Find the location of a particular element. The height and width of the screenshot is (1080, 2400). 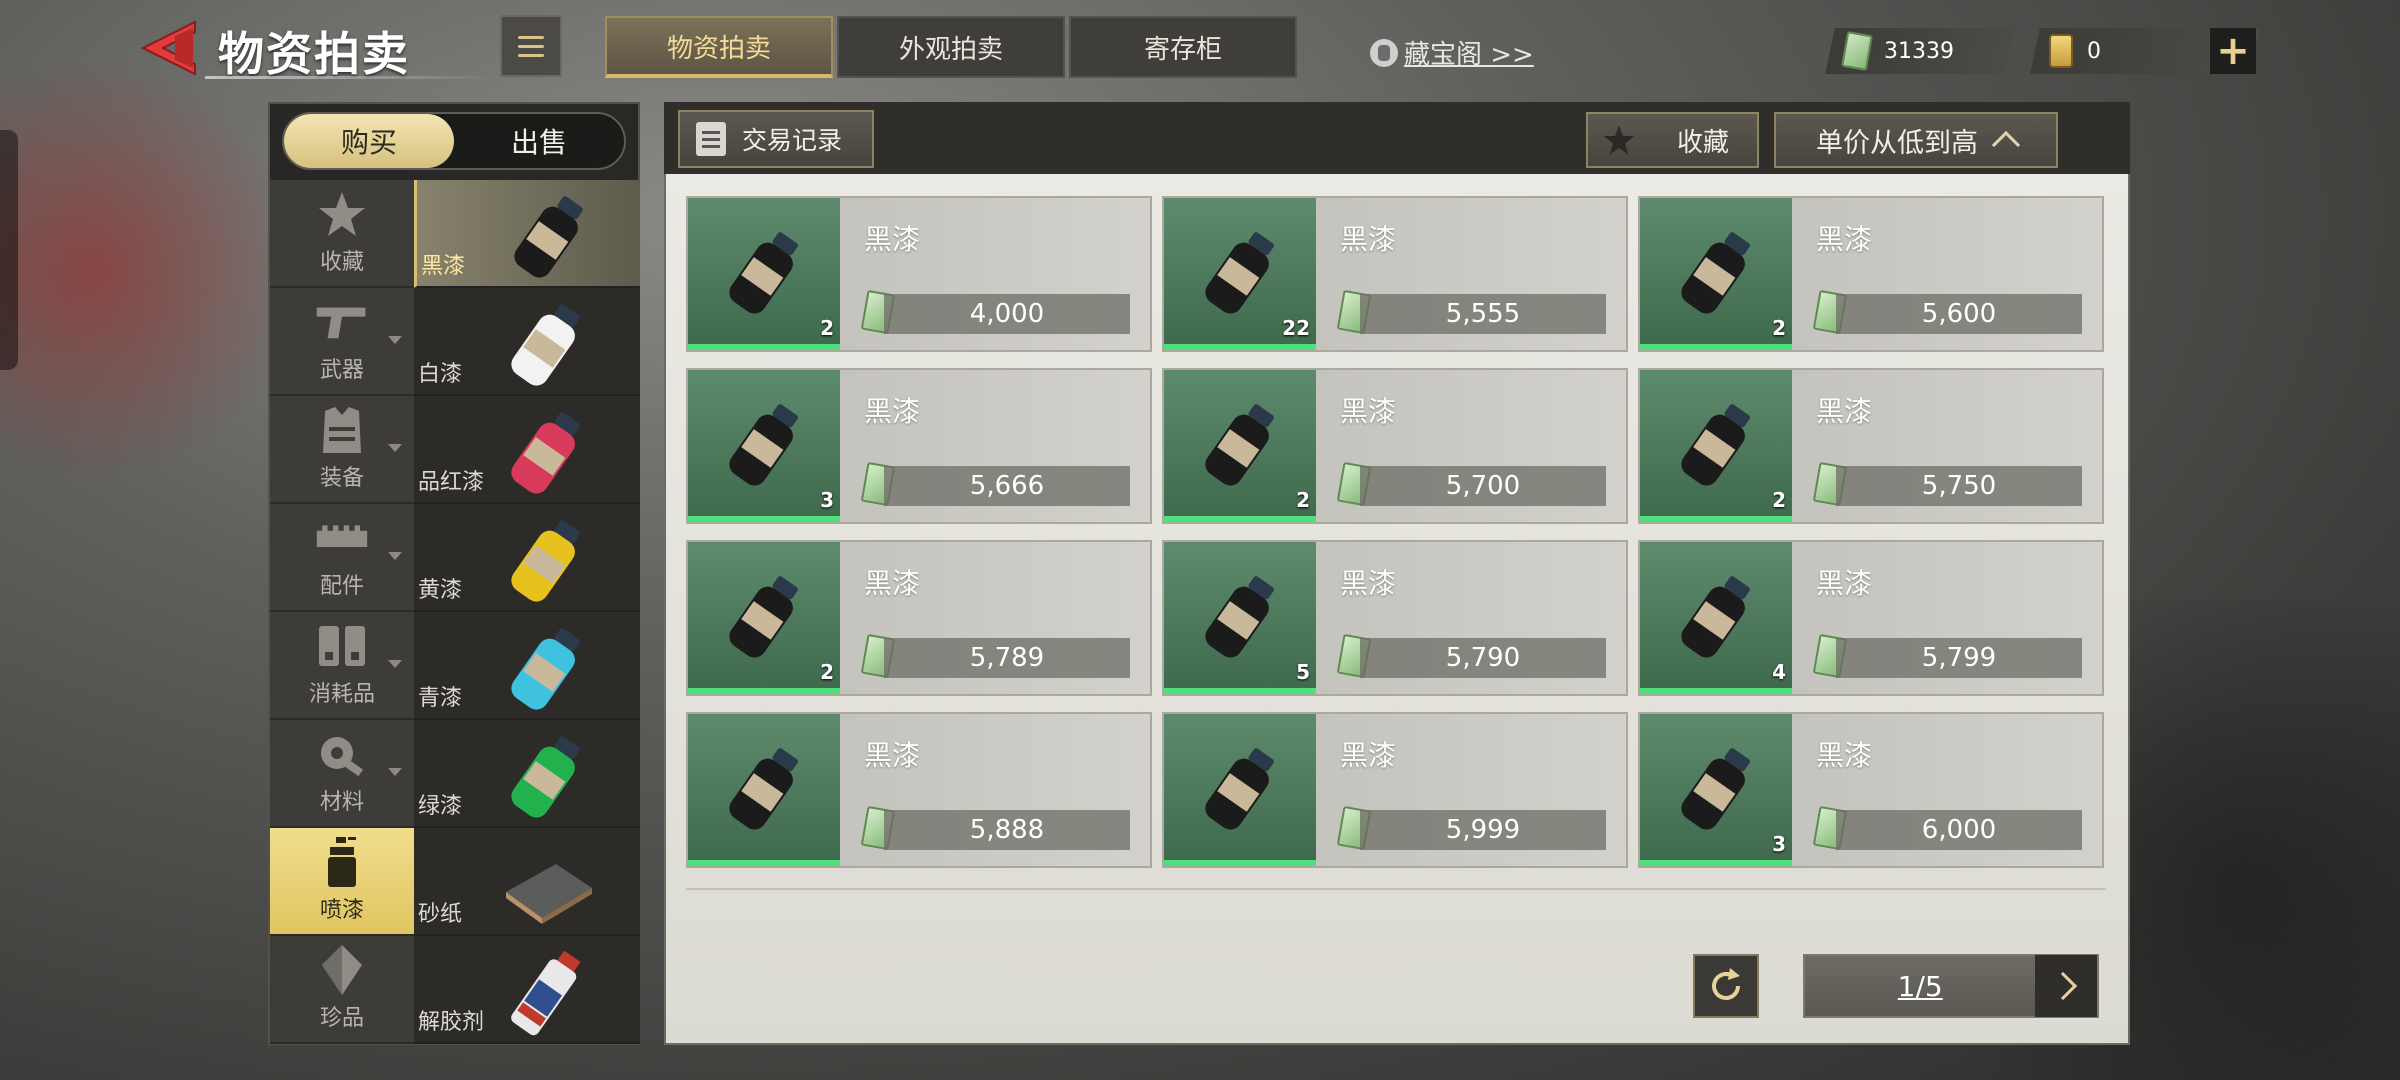

category-label: 珍品 is located at coordinates (341, 1018).